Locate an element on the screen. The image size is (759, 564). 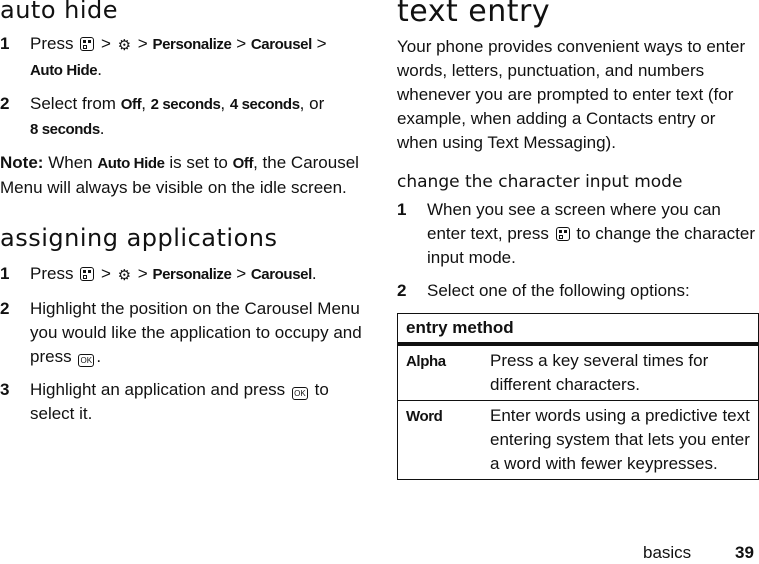
menu-path-carousel: Carousel is located at coordinates (281, 44).